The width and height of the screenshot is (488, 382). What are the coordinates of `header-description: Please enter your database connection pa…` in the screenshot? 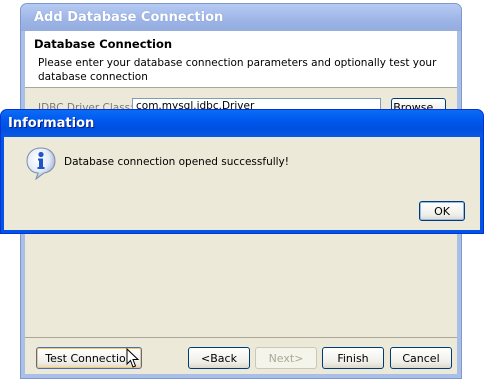 It's located at (237, 70).